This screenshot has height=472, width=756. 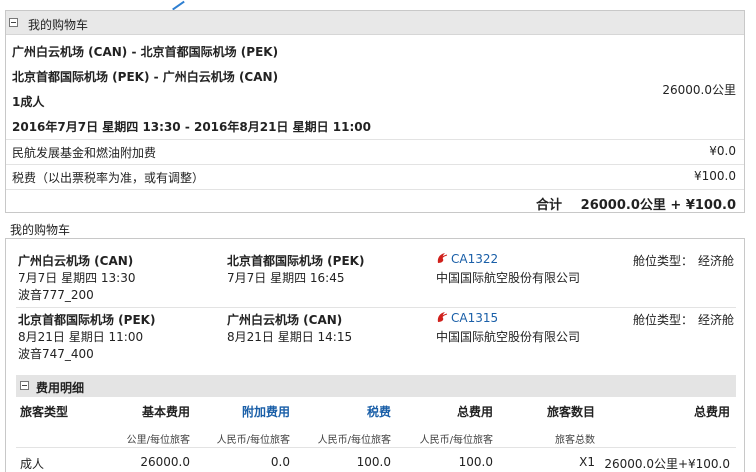 I want to click on tax-value: ¥100.0, so click(x=715, y=176).